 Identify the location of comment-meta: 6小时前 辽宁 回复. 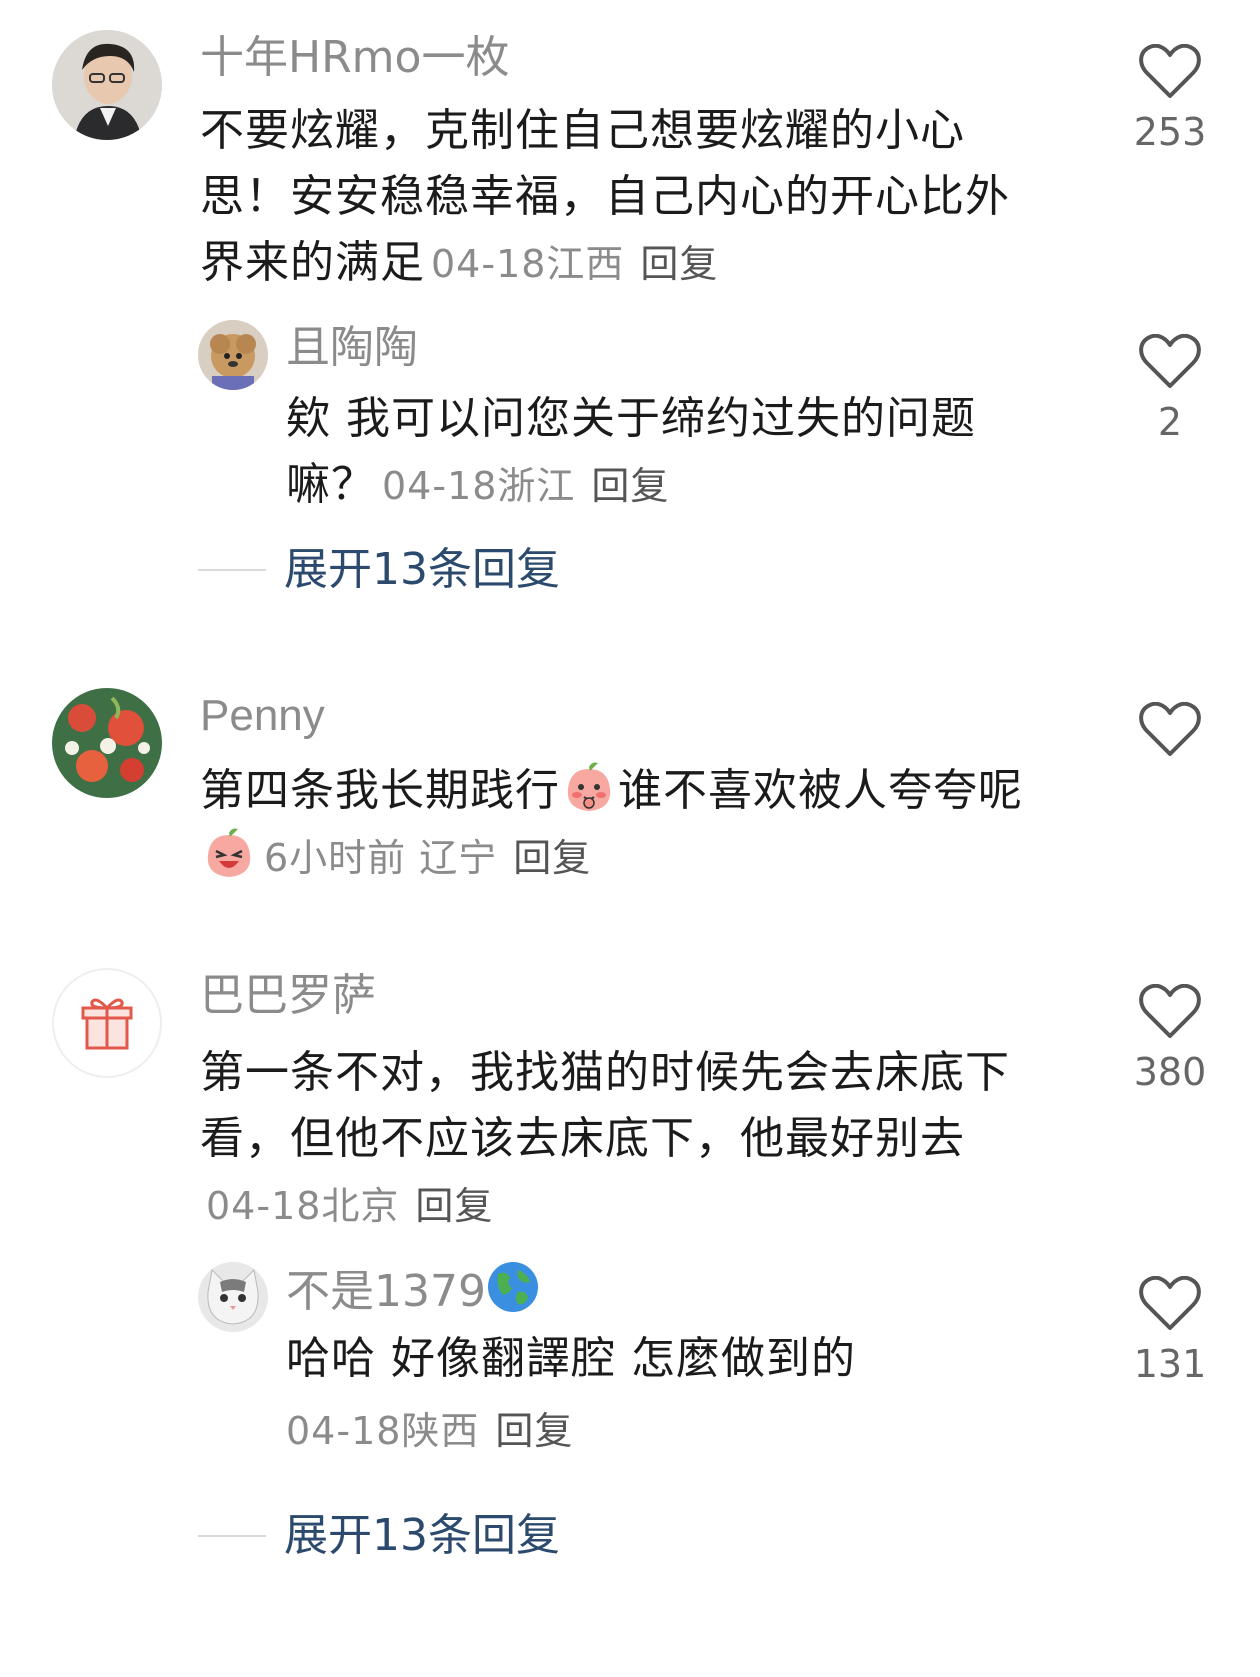
(427, 858).